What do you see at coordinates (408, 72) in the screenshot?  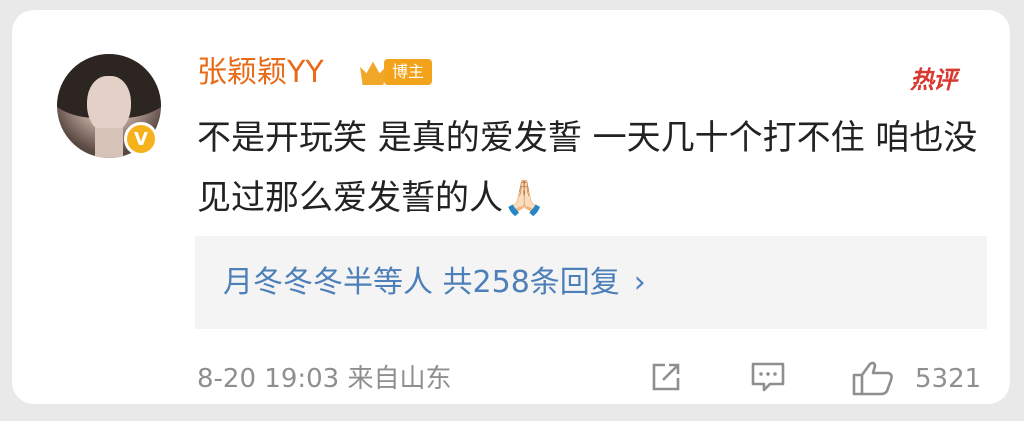 I see `blogger-badge-label: 博主` at bounding box center [408, 72].